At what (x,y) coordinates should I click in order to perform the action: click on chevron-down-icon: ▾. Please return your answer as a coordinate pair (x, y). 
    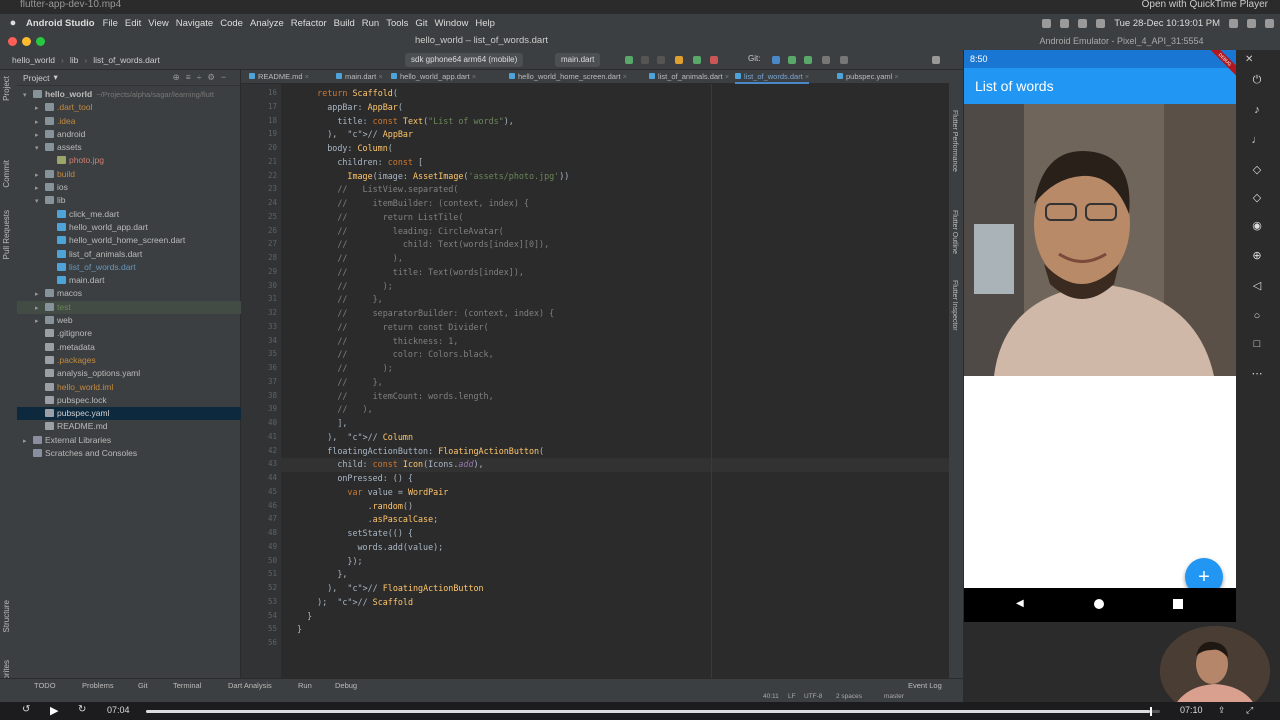
    Looking at the image, I should click on (55, 77).